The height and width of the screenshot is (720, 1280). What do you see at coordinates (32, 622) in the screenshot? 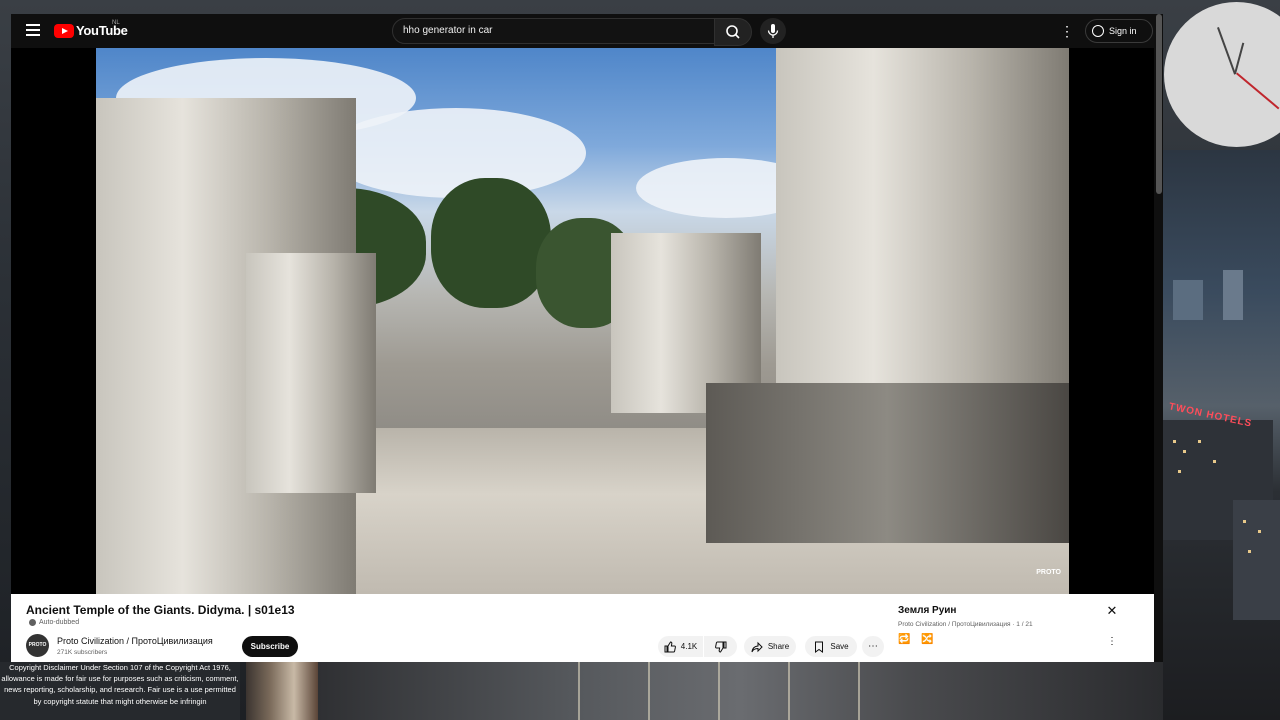
I see `dubbing-icon` at bounding box center [32, 622].